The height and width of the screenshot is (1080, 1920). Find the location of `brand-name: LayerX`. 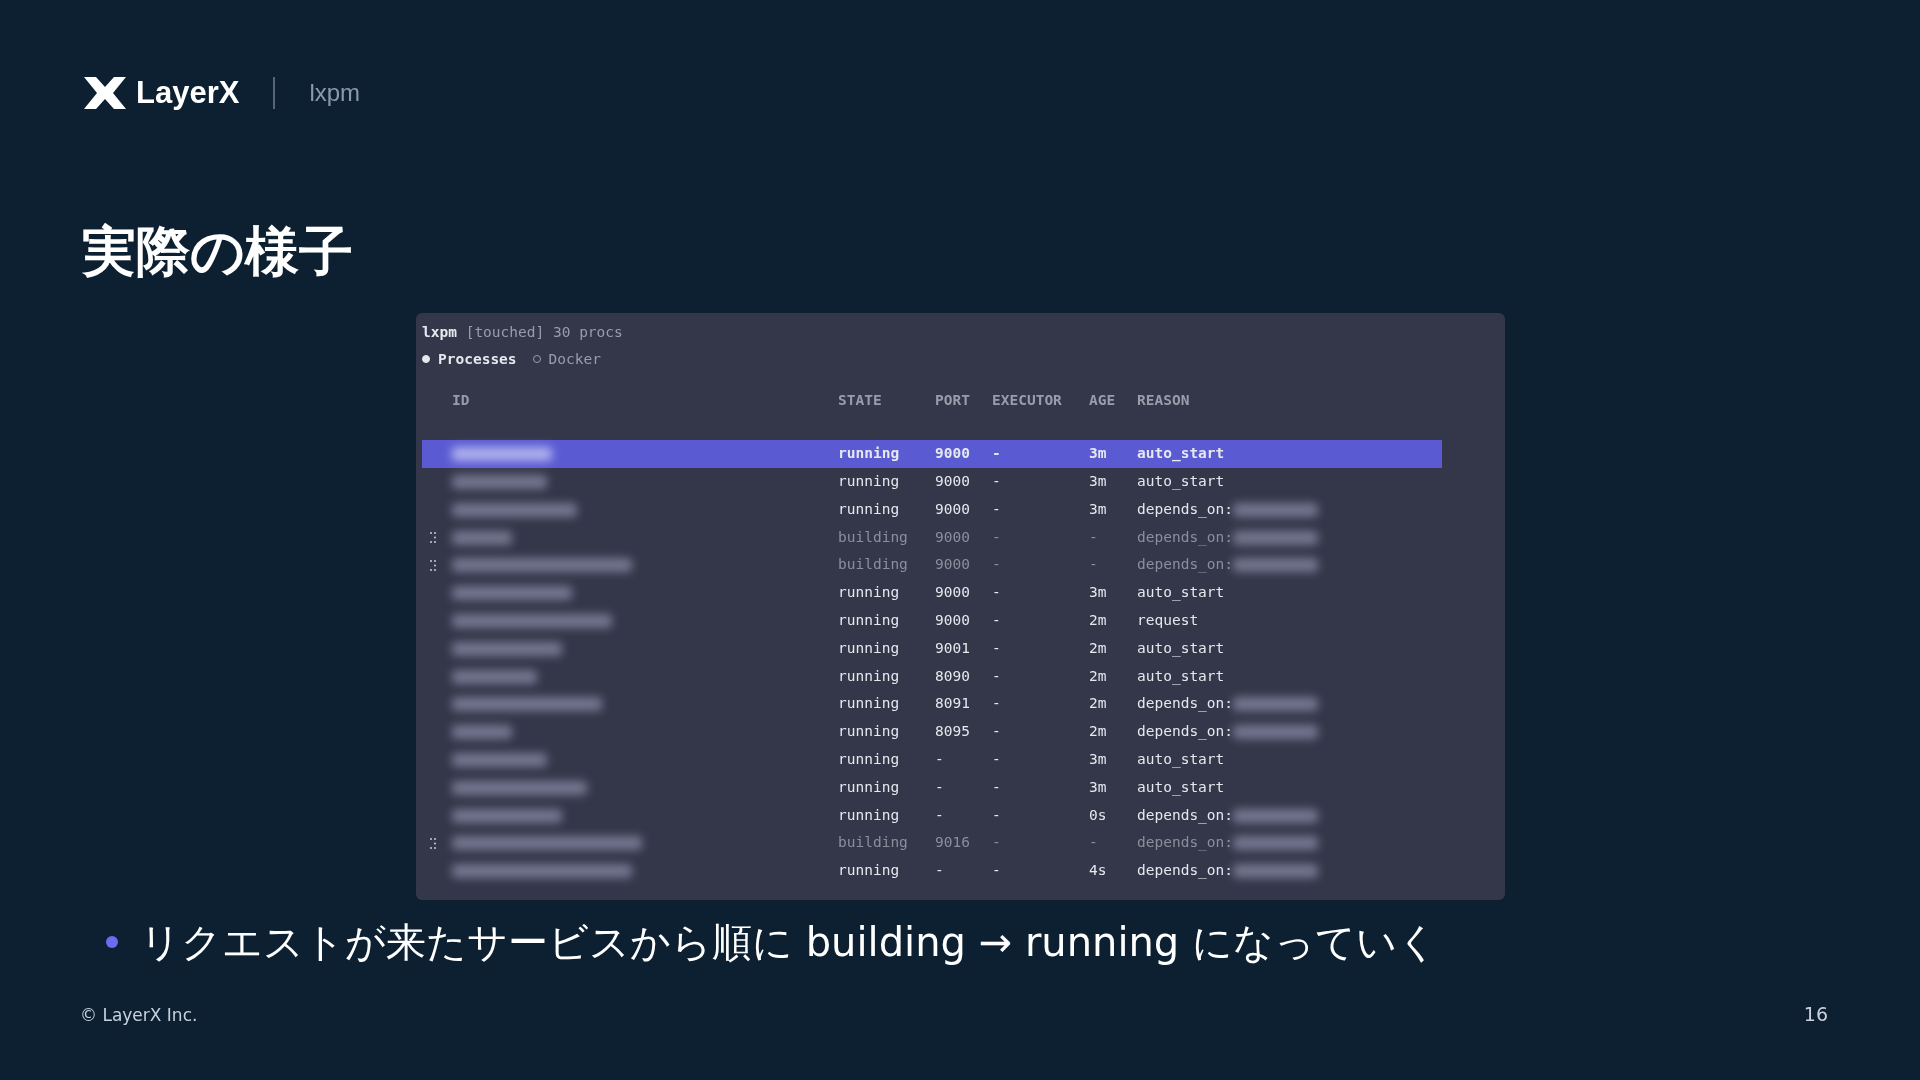

brand-name: LayerX is located at coordinates (188, 93).